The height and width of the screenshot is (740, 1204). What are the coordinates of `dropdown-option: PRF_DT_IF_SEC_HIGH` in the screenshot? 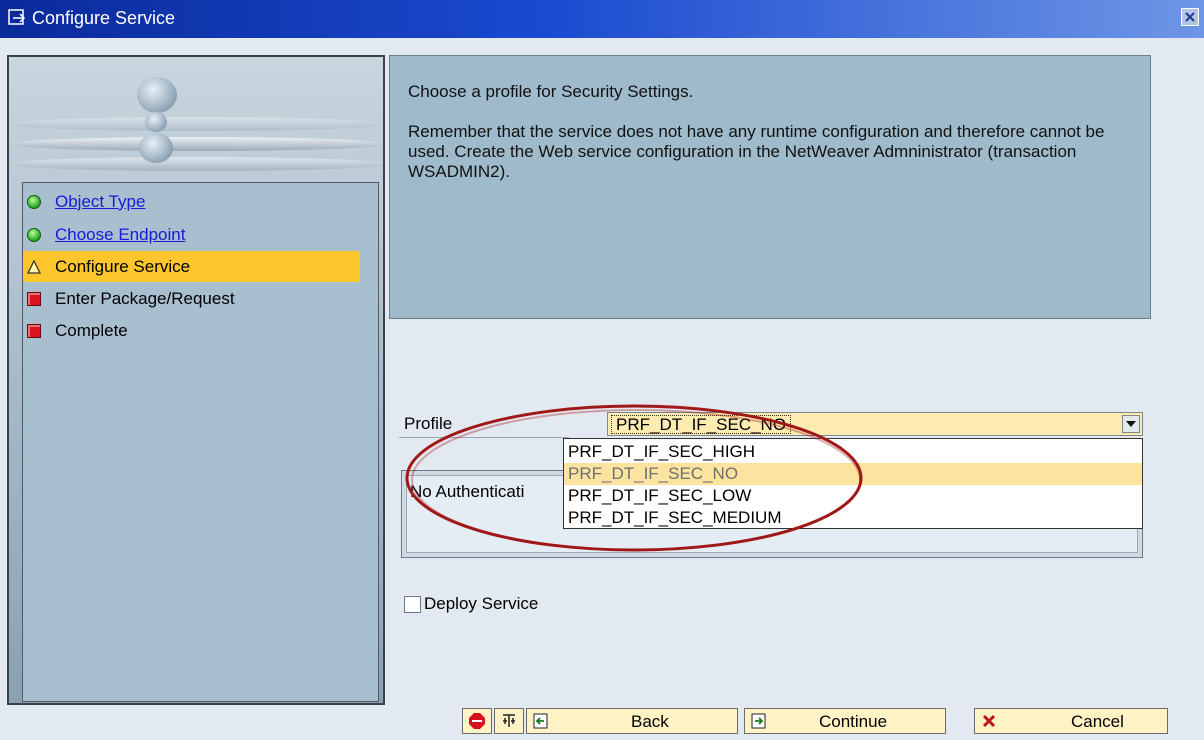 It's located at (853, 452).